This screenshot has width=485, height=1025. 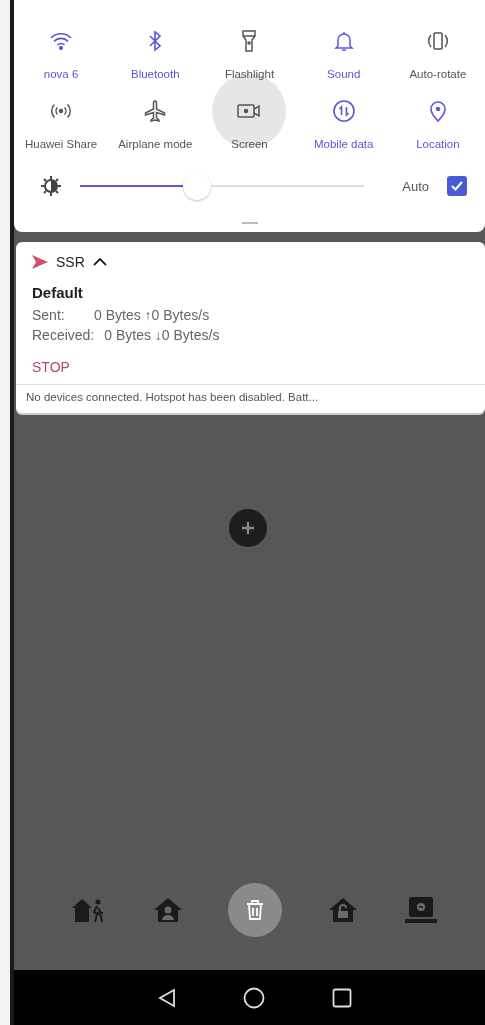 What do you see at coordinates (99, 262) in the screenshot?
I see `chevron-icon` at bounding box center [99, 262].